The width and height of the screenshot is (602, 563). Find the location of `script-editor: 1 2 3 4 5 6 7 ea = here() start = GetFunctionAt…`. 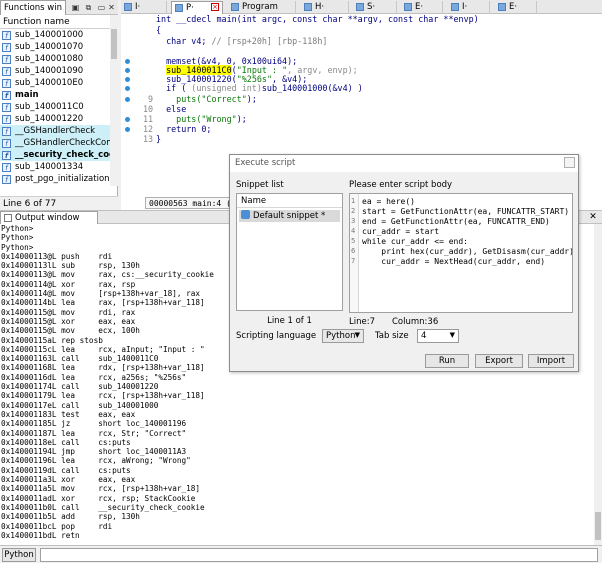

script-editor: 1 2 3 4 5 6 7 ea = here() start = GetFunctionAt… is located at coordinates (461, 253).